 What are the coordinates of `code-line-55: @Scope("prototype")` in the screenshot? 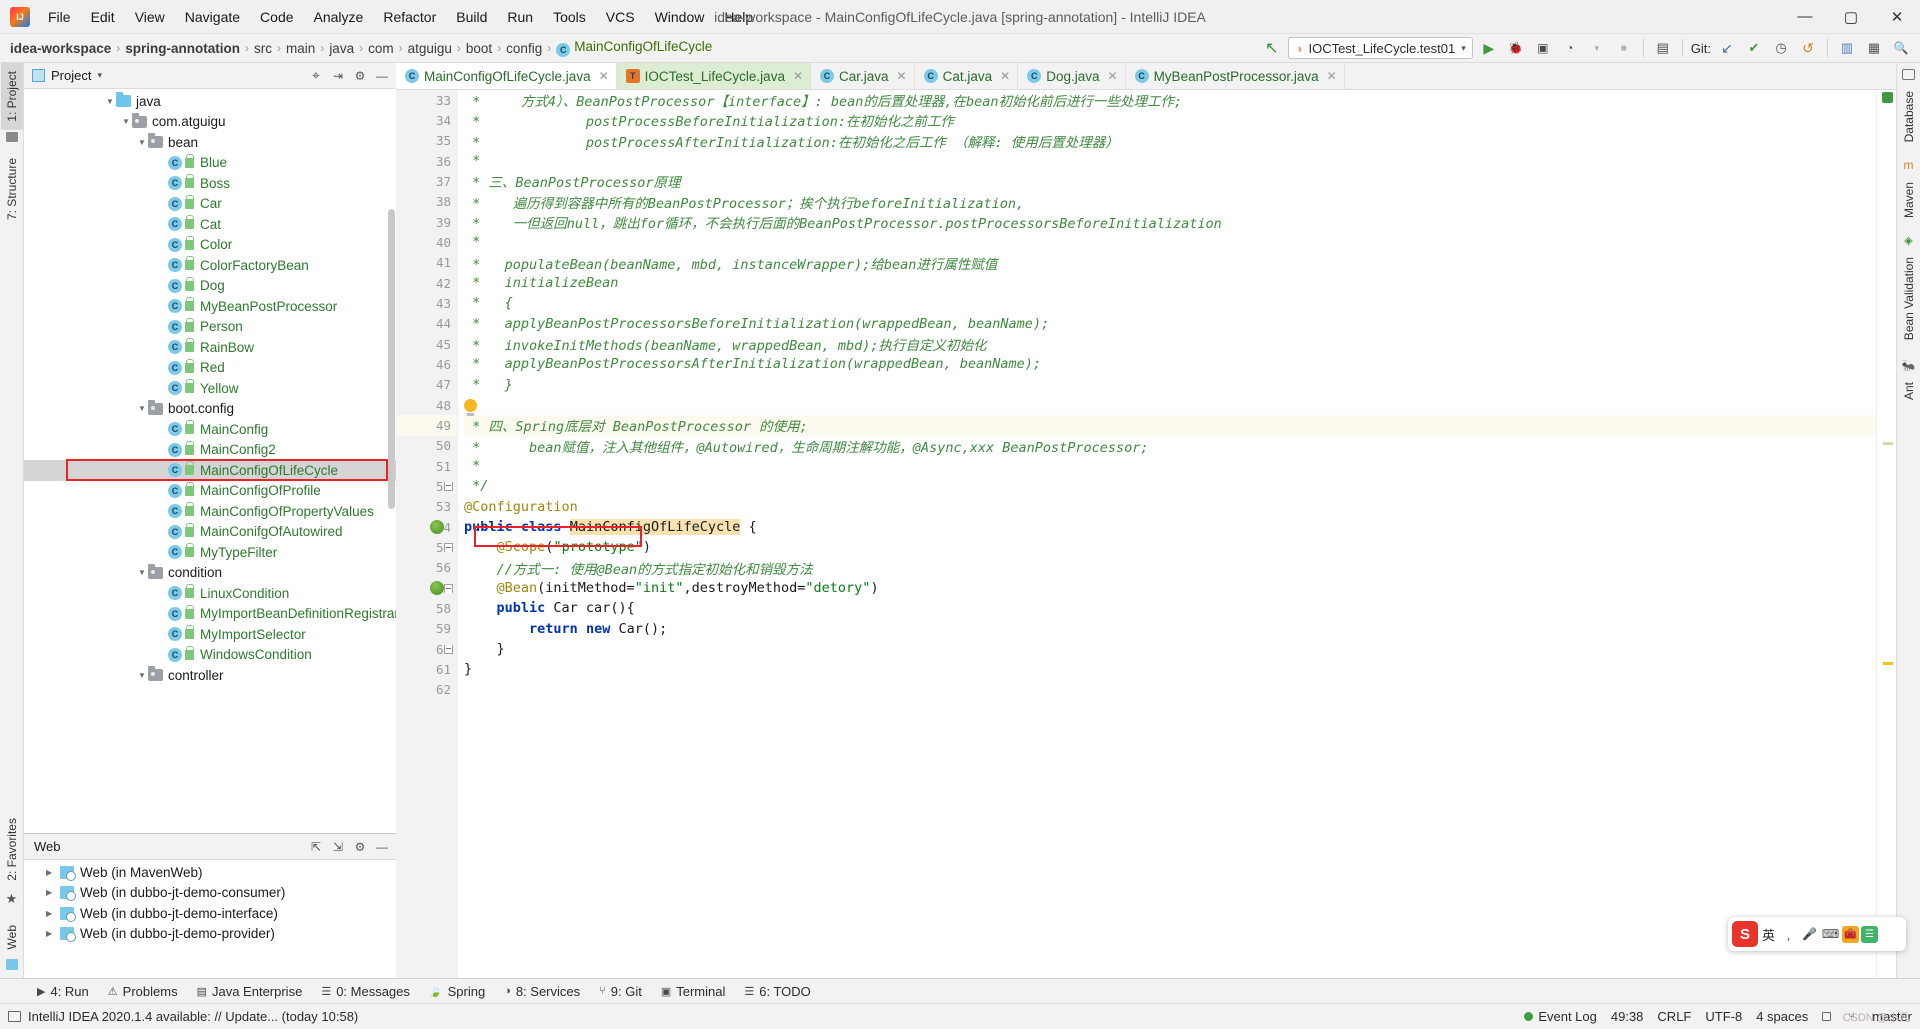 It's located at (1170, 547).